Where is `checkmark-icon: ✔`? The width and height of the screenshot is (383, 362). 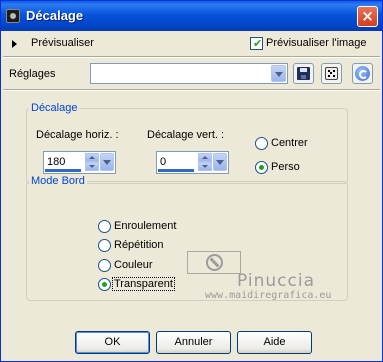
checkmark-icon: ✔ is located at coordinates (258, 43).